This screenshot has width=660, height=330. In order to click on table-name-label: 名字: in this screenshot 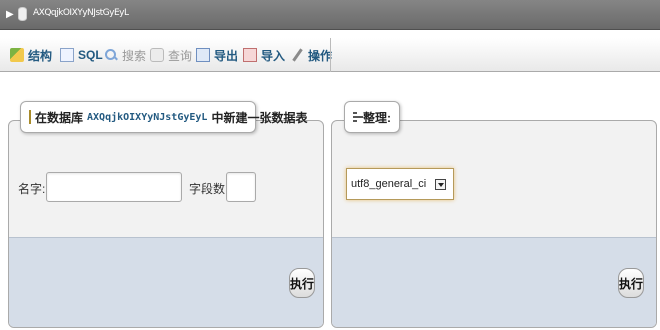, I will do `click(32, 189)`.